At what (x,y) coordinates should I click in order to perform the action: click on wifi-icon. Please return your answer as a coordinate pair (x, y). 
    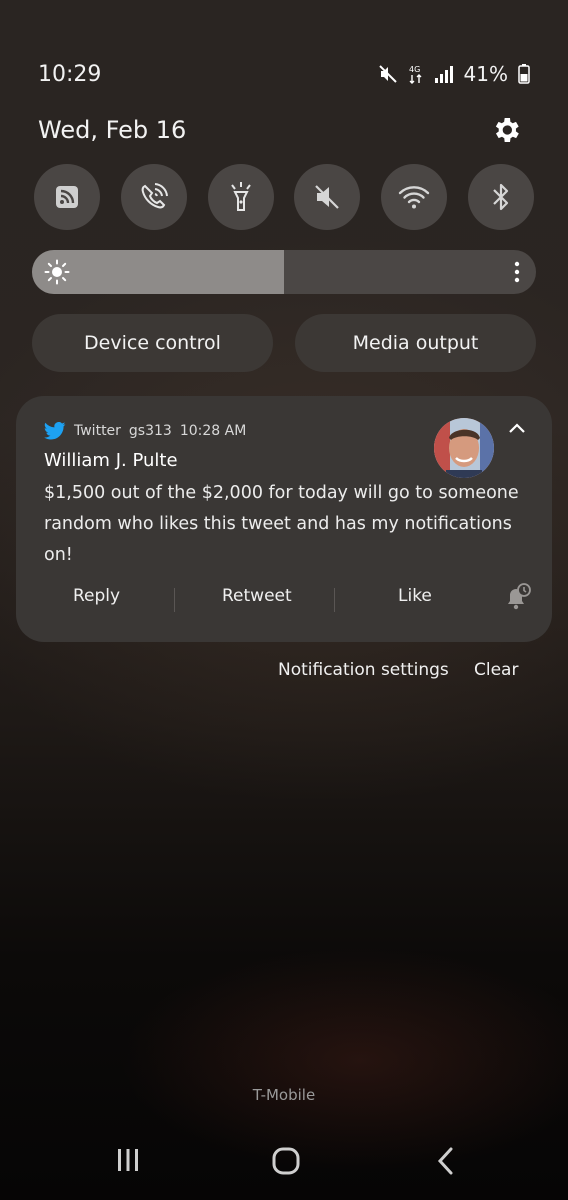
    Looking at the image, I should click on (414, 197).